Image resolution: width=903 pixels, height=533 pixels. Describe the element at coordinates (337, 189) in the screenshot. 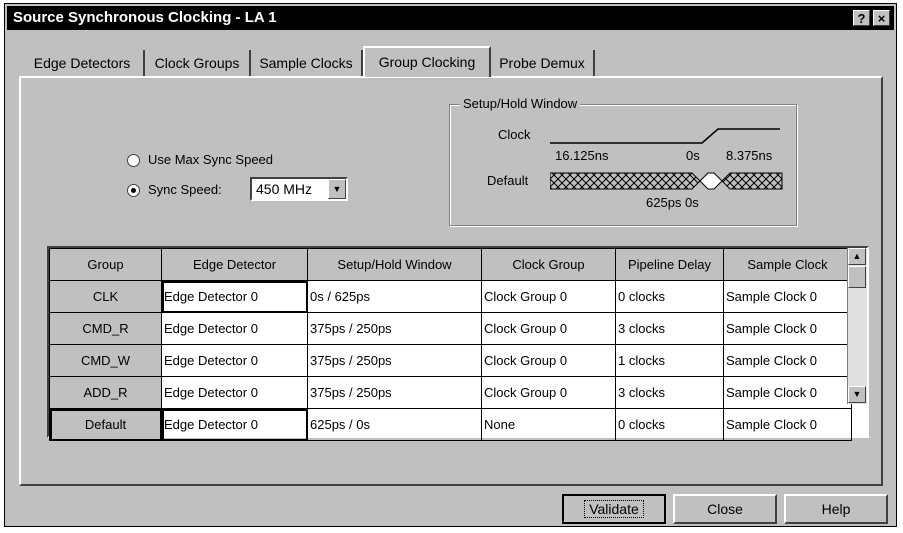

I see `chevron-down-icon: ▼` at that location.